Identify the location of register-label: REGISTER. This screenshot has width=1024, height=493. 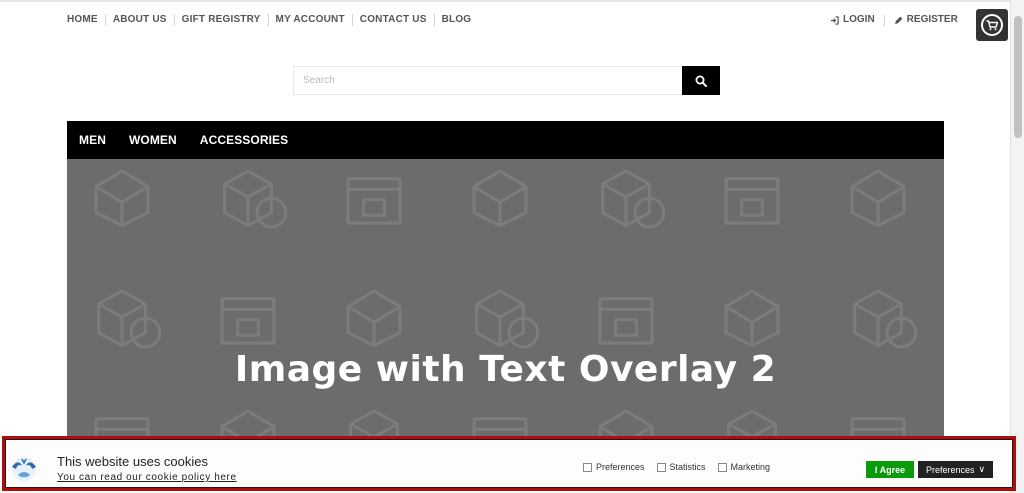
(932, 19).